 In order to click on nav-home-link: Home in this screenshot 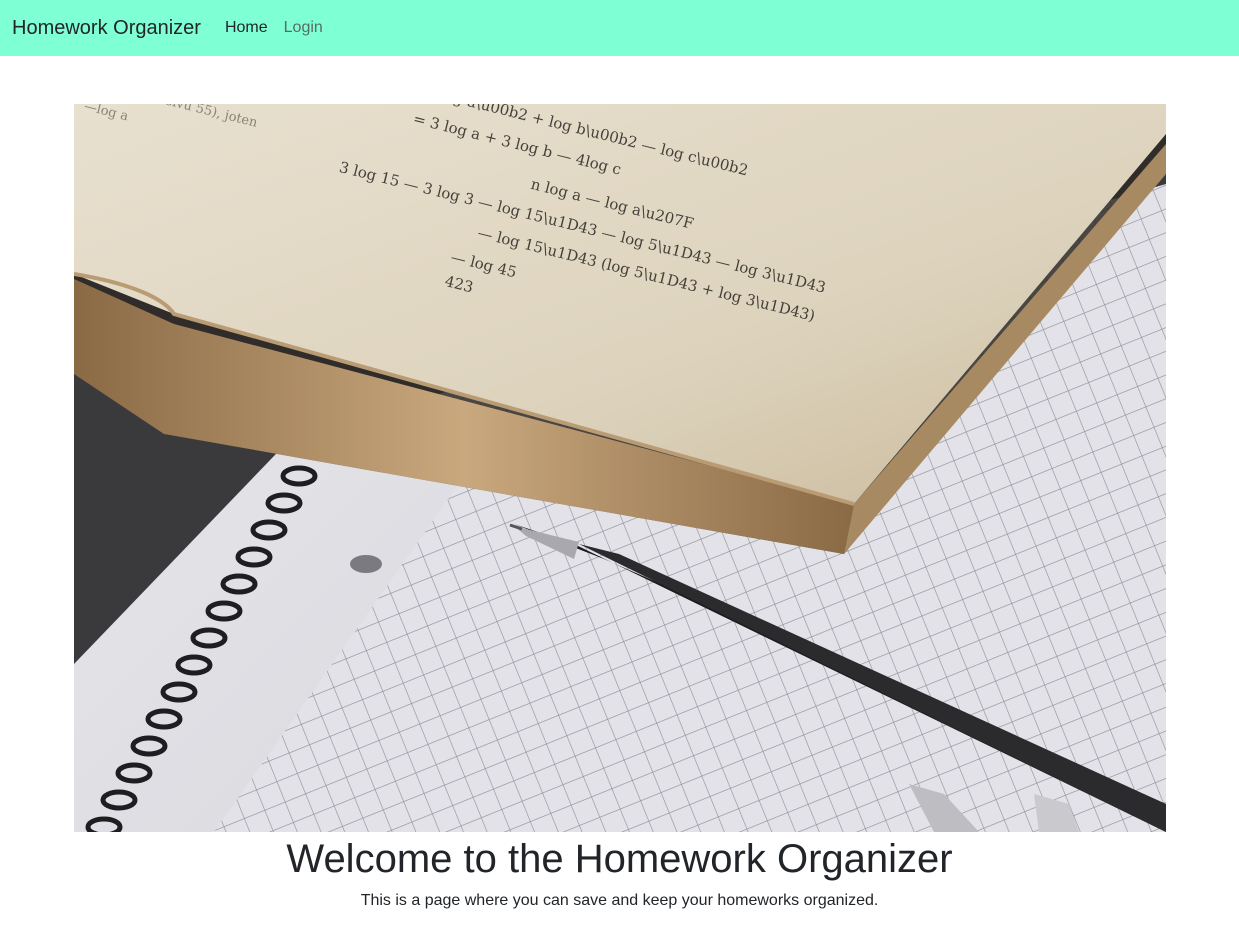, I will do `click(246, 28)`.